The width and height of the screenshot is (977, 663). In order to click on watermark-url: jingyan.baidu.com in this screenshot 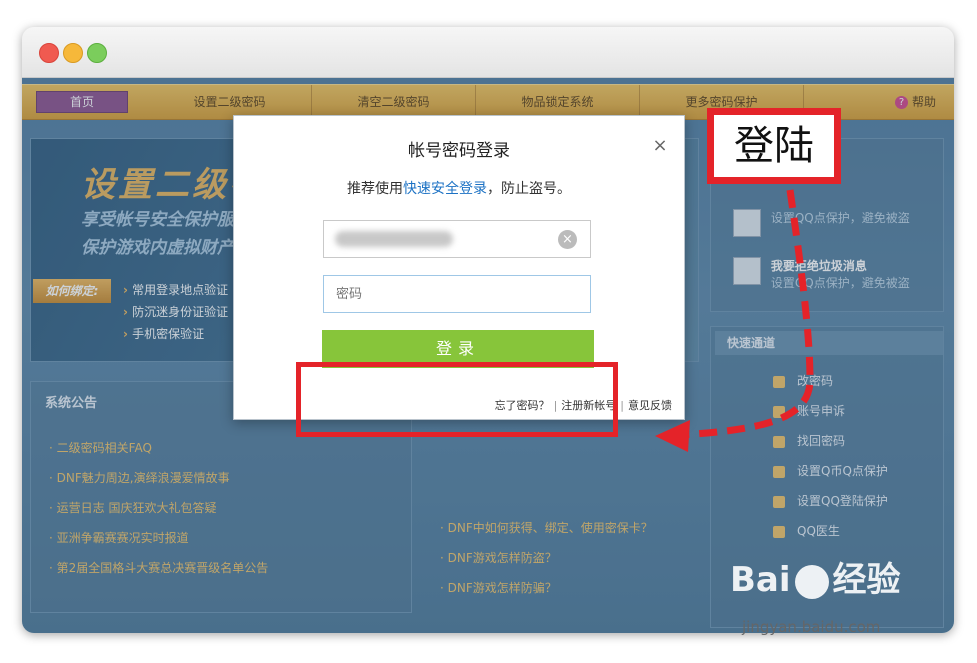, I will do `click(811, 627)`.